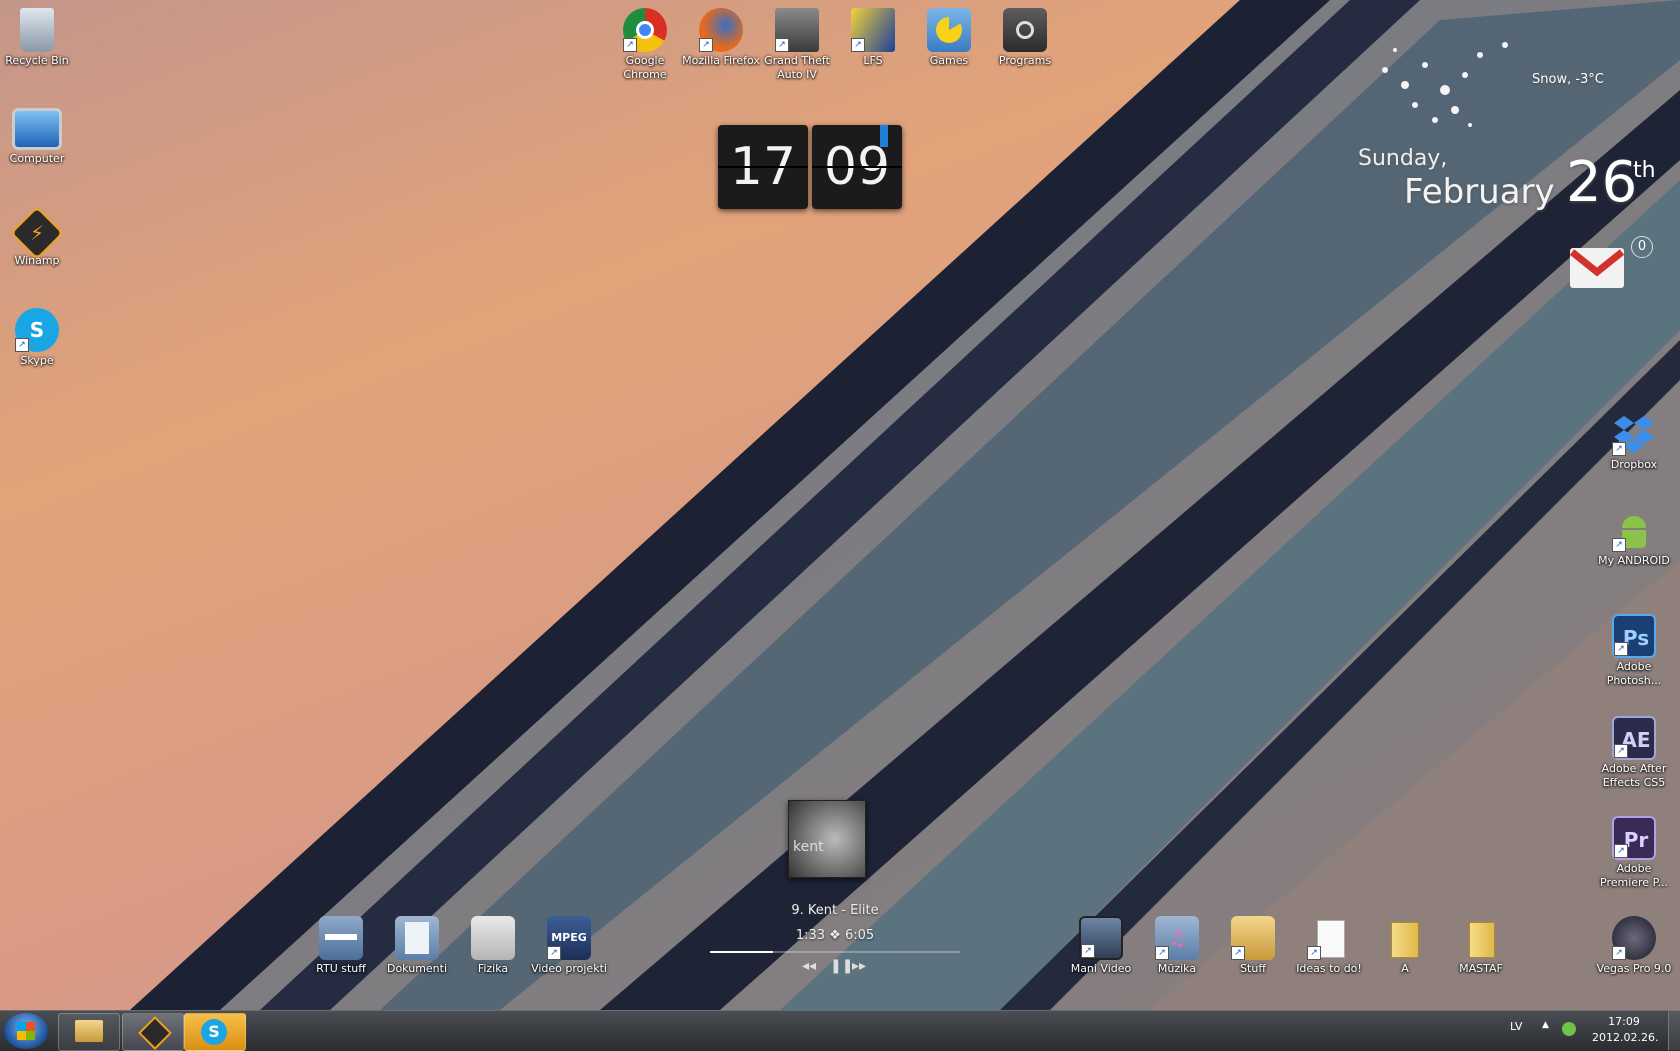 Image resolution: width=1680 pixels, height=1051 pixels. I want to click on dropbox-icon: ↗, so click(1634, 434).